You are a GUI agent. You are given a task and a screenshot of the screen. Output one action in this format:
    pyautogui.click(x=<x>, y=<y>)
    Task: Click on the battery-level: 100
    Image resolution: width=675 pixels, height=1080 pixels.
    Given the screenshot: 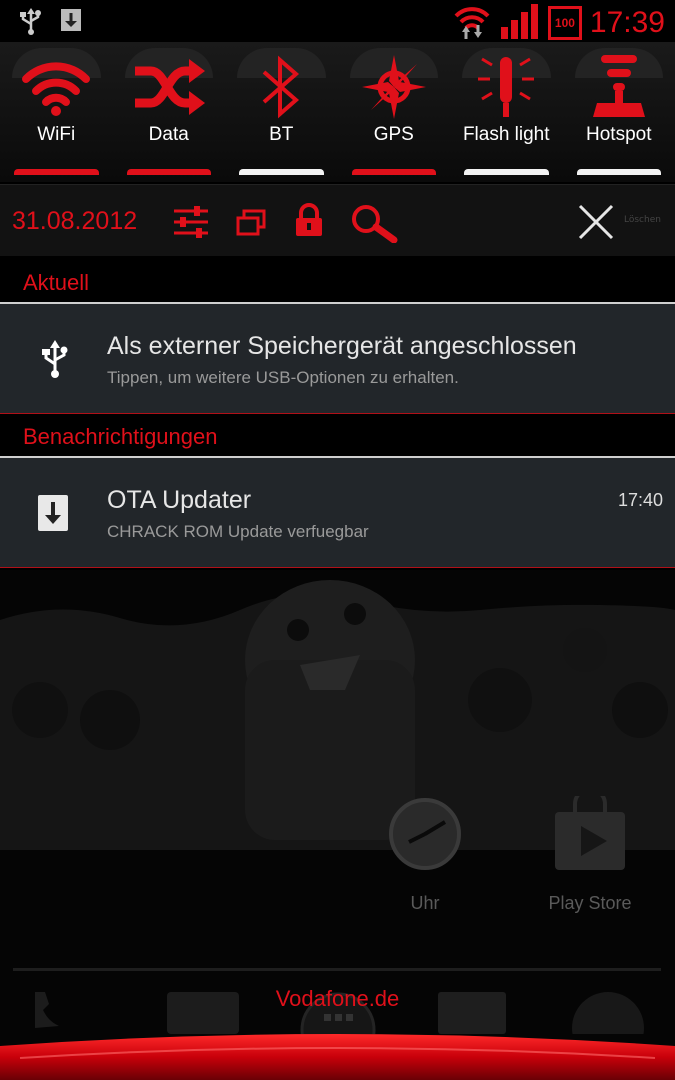 What is the action you would take?
    pyautogui.click(x=564, y=23)
    